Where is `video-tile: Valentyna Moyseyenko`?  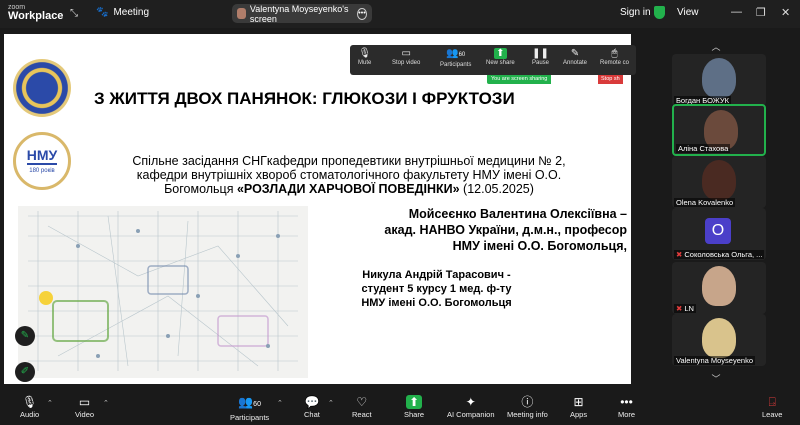
video-tile: Valentyna Moyseyenko is located at coordinates (719, 340).